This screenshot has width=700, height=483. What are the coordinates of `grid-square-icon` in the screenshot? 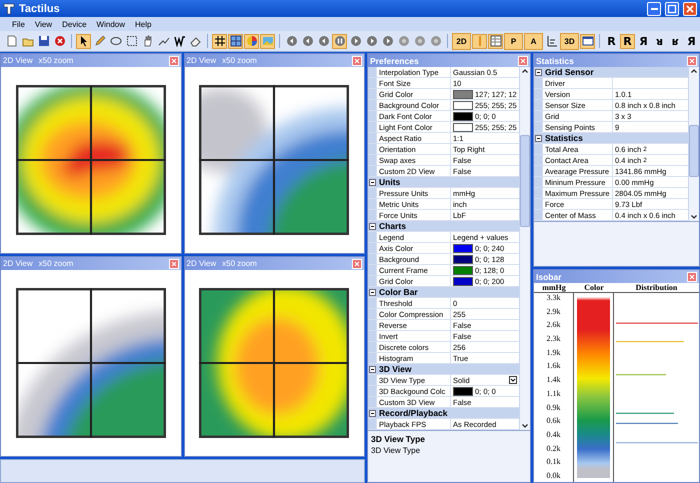 It's located at (236, 41).